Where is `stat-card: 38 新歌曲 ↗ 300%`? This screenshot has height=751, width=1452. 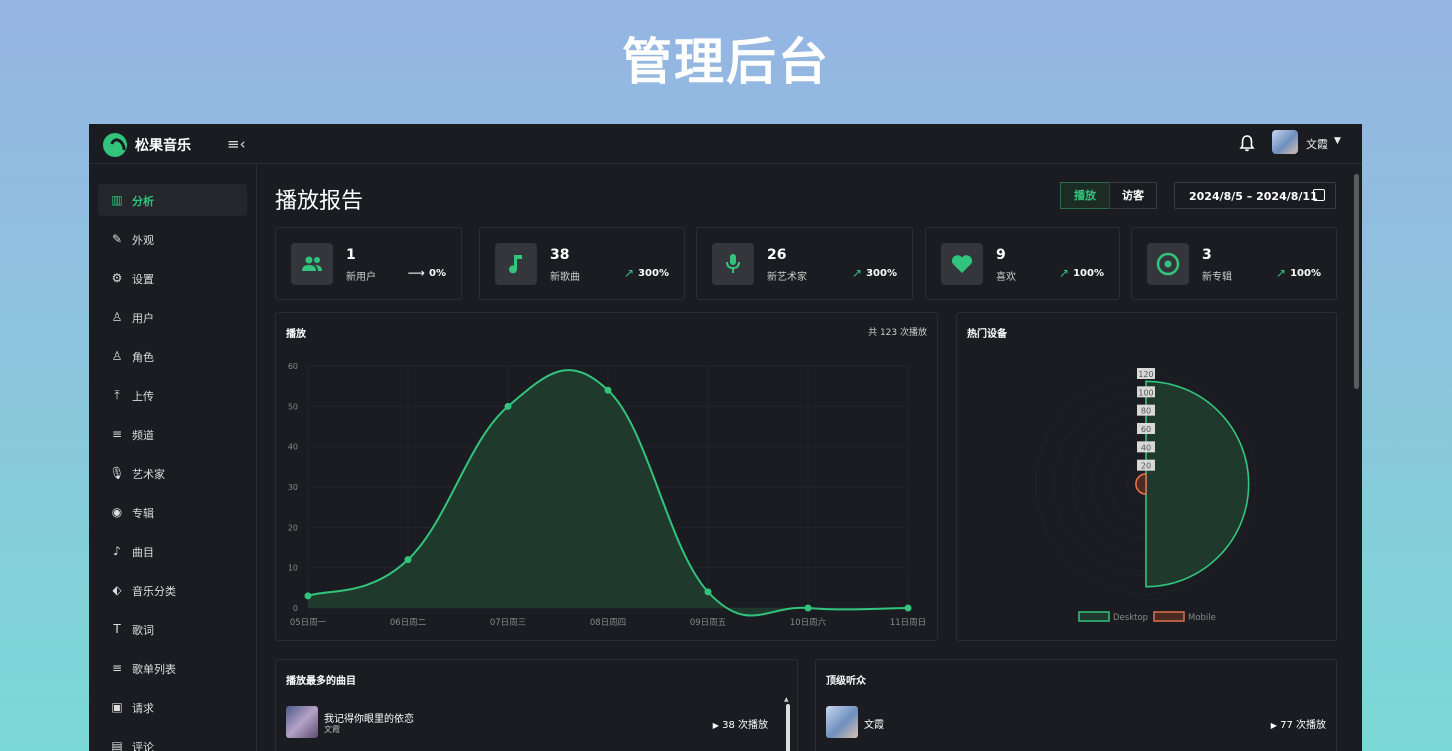 stat-card: 38 新歌曲 ↗ 300% is located at coordinates (582, 263).